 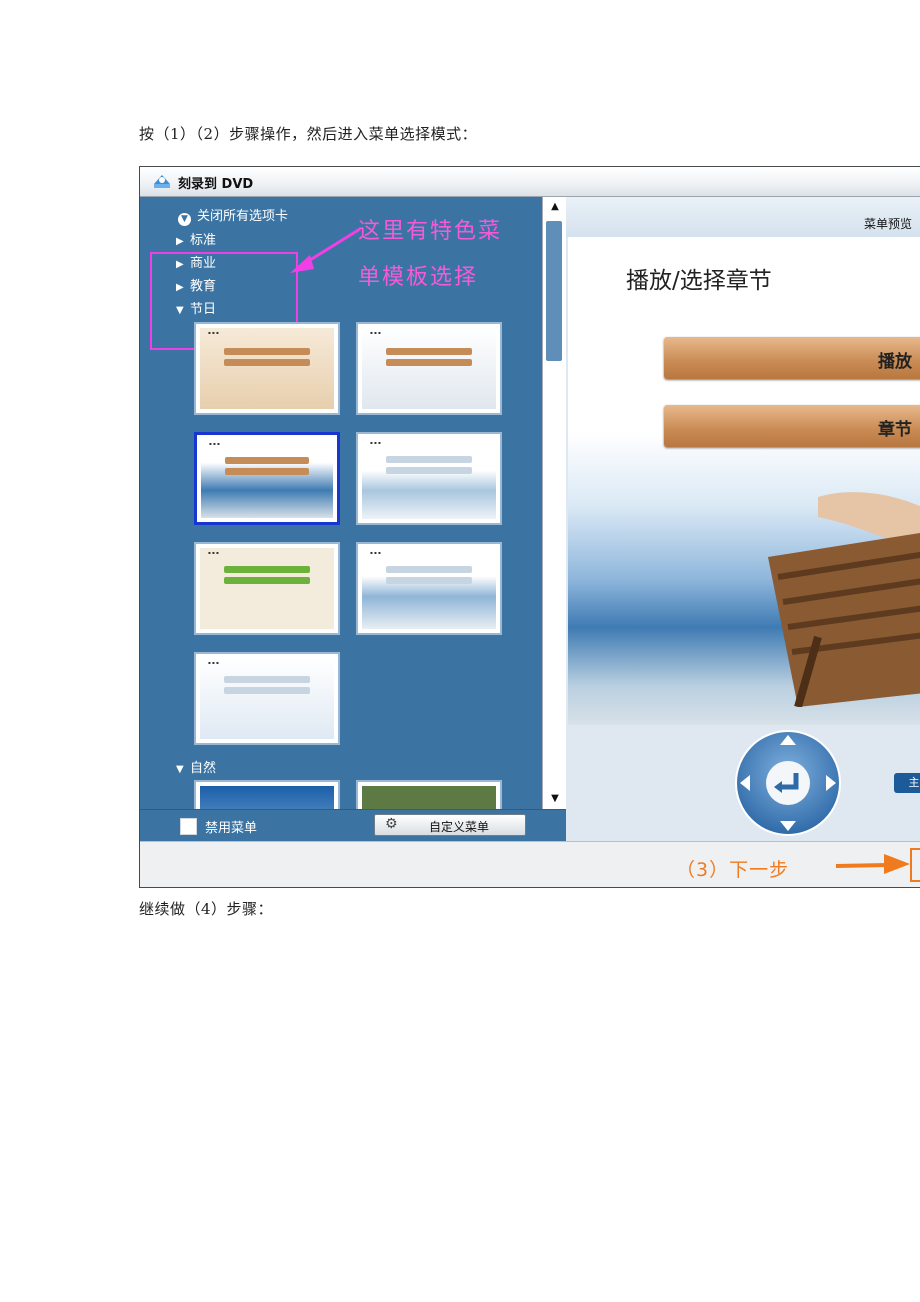 I want to click on preview-header: 菜单预览, so click(x=743, y=217).